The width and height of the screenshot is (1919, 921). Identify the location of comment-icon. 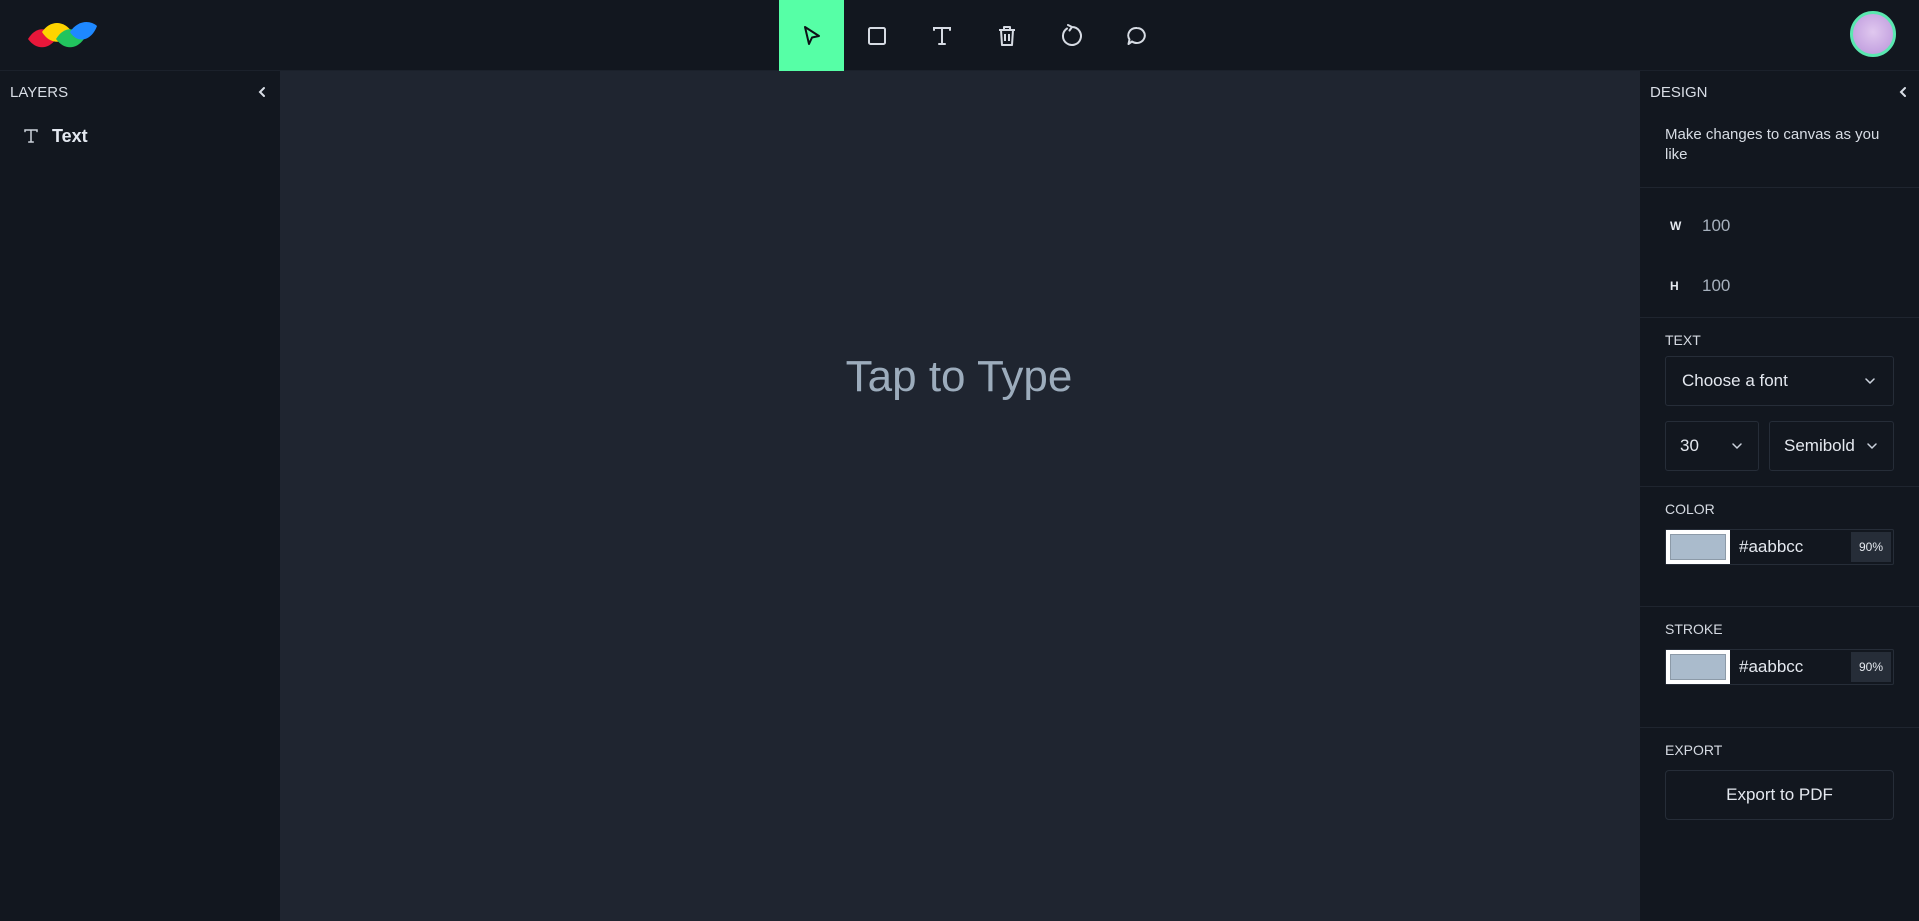
(1136, 35).